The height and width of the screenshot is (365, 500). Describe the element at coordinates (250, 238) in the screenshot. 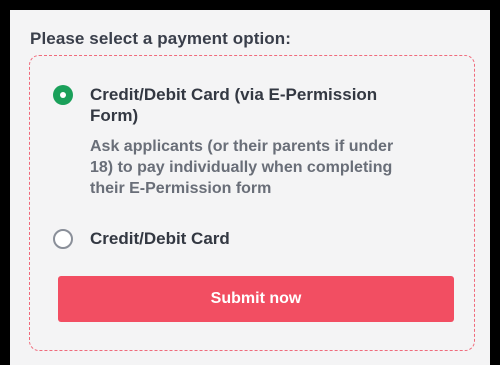

I see `option-text: Credit/Debit Card` at that location.